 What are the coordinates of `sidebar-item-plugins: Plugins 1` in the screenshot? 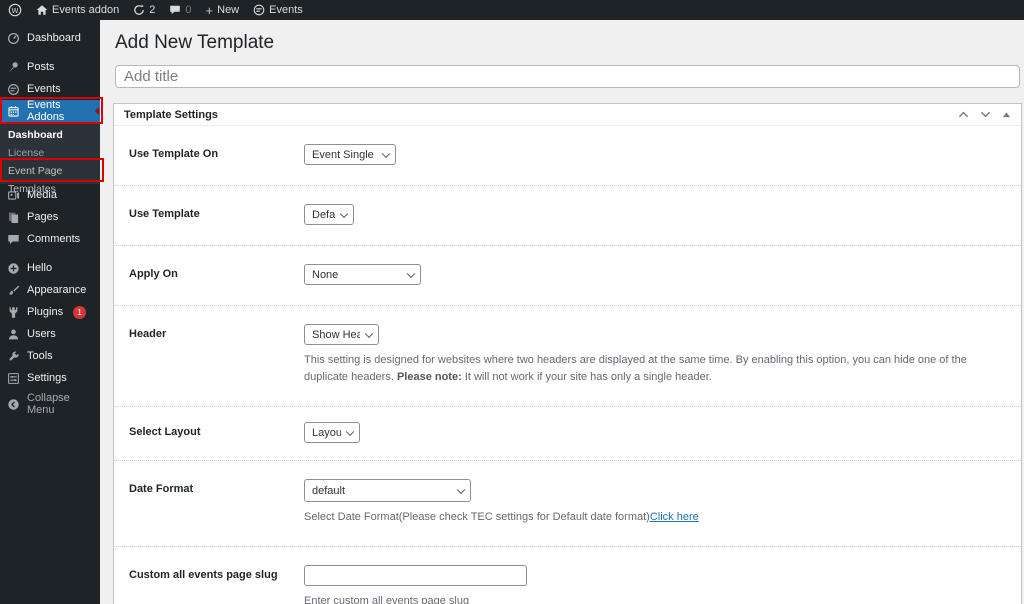 It's located at (50, 312).